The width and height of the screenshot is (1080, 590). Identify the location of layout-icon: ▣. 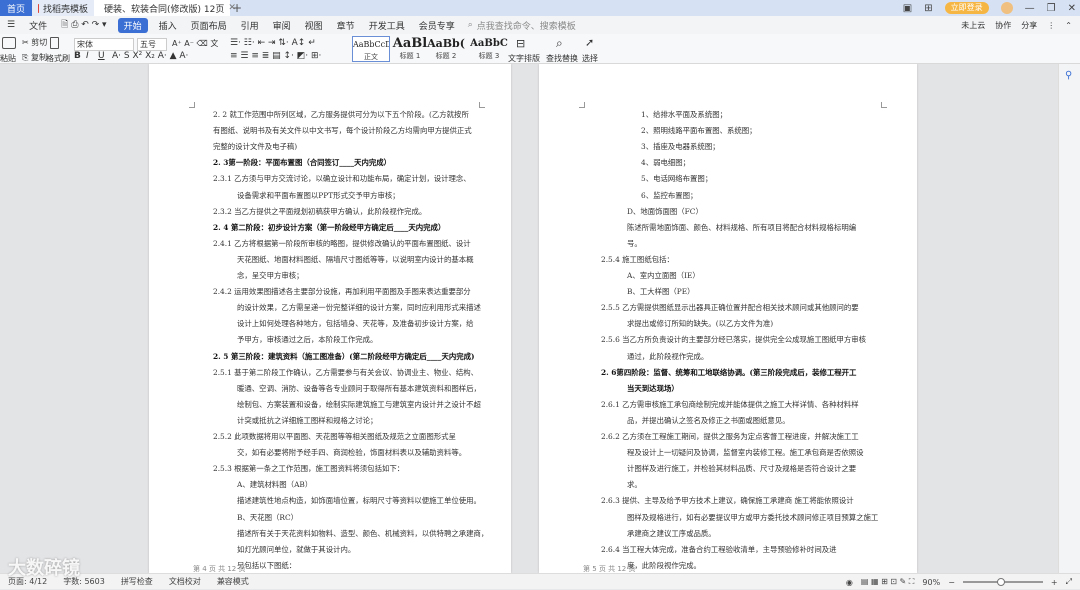
(907, 8).